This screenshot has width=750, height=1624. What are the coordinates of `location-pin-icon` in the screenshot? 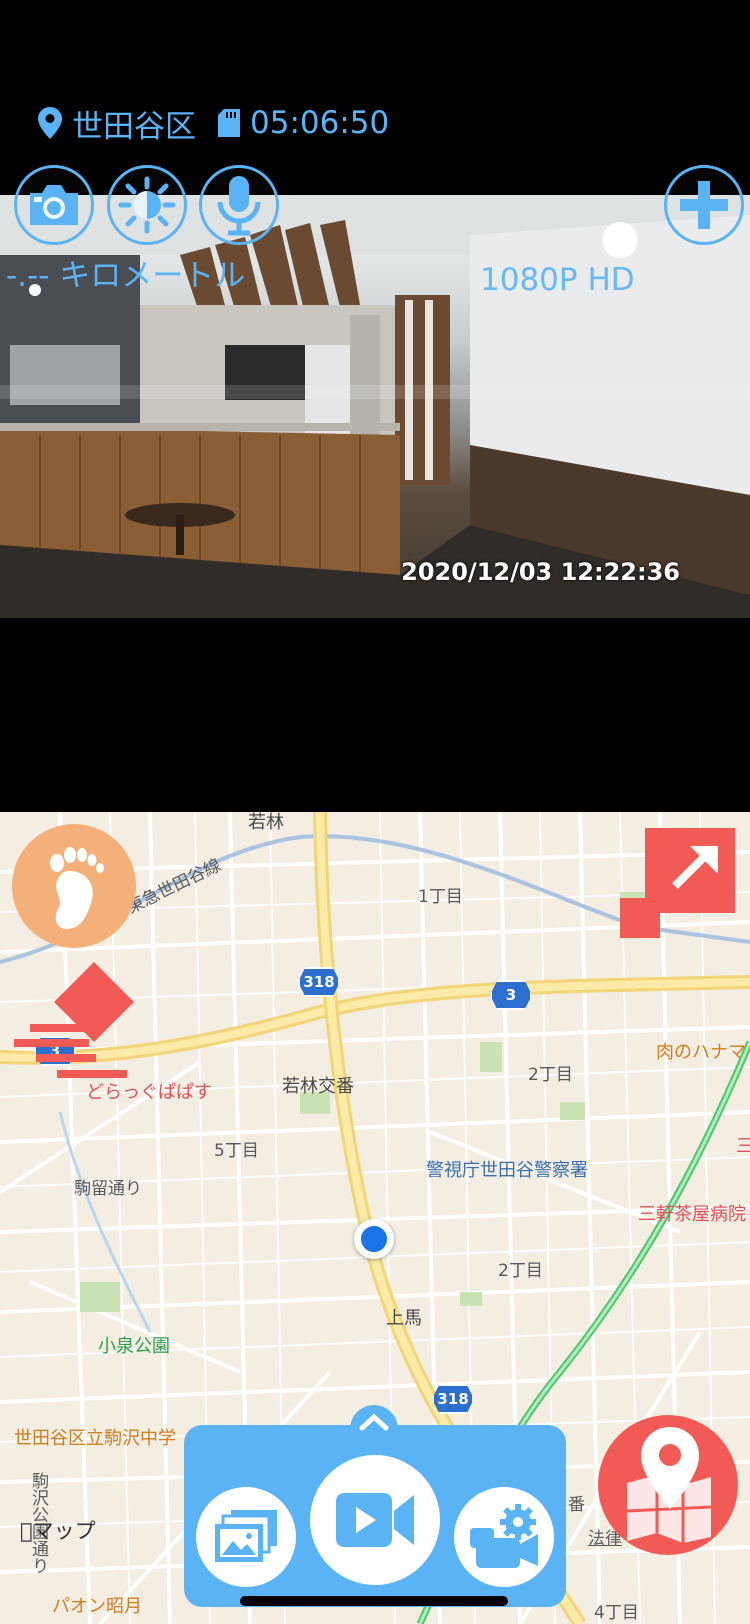 It's located at (50, 123).